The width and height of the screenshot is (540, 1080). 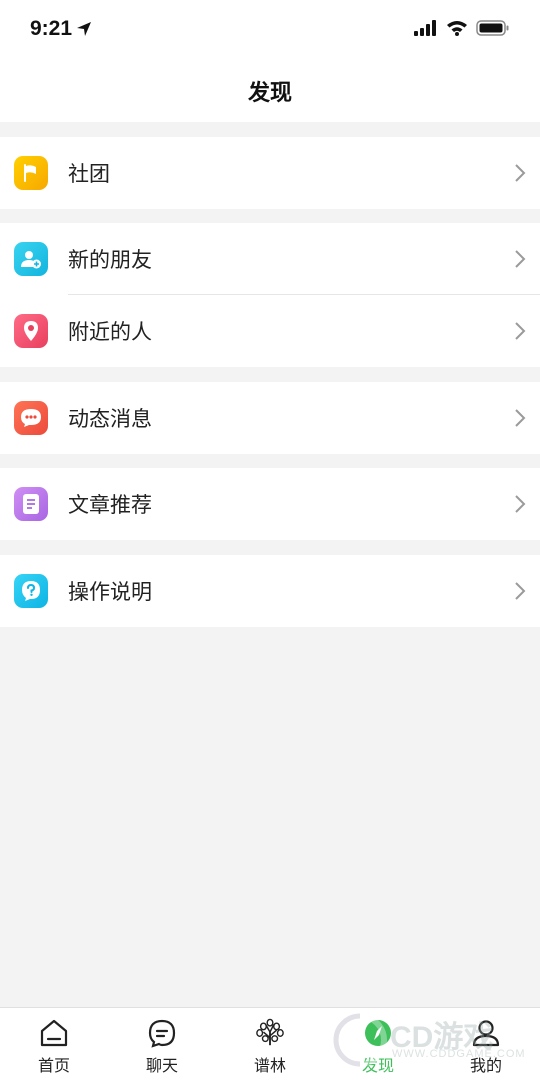 What do you see at coordinates (53, 1066) in the screenshot?
I see `tab-label: 首页` at bounding box center [53, 1066].